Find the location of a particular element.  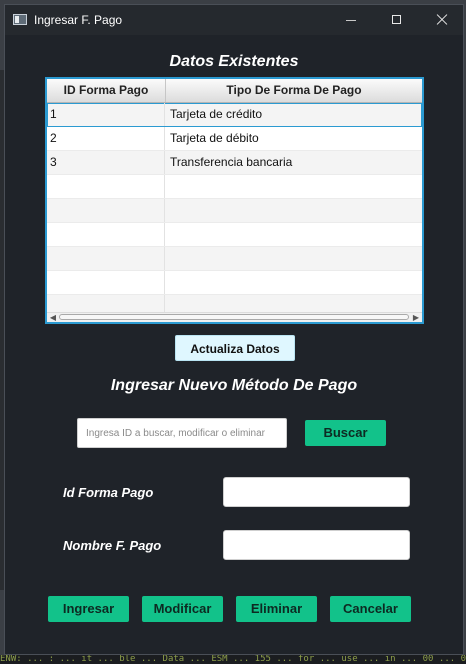

cell-id: 3 is located at coordinates (106, 162).